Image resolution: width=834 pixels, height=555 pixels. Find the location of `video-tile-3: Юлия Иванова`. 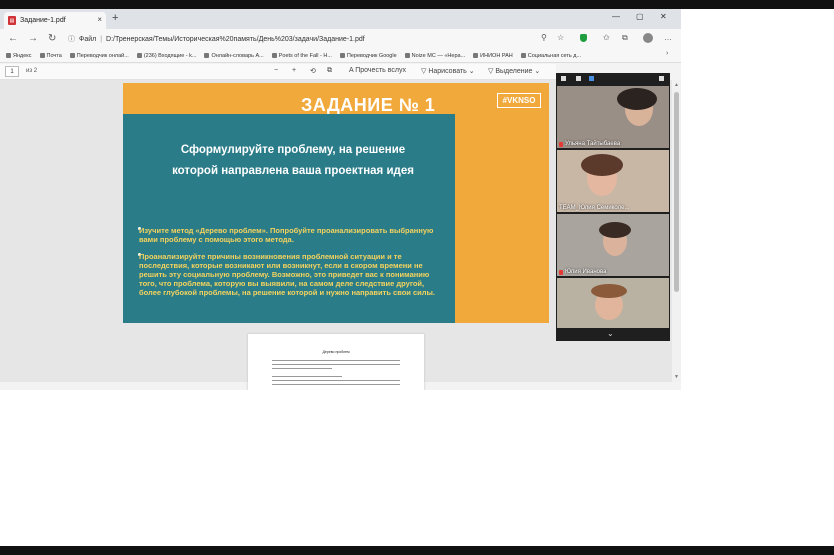

video-tile-3: Юлия Иванова is located at coordinates (613, 245).